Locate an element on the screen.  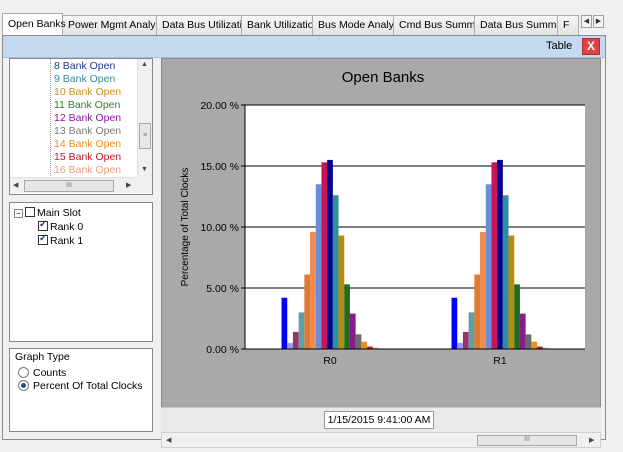
tab-scroll-right-button: ▶ is located at coordinates (598, 21).